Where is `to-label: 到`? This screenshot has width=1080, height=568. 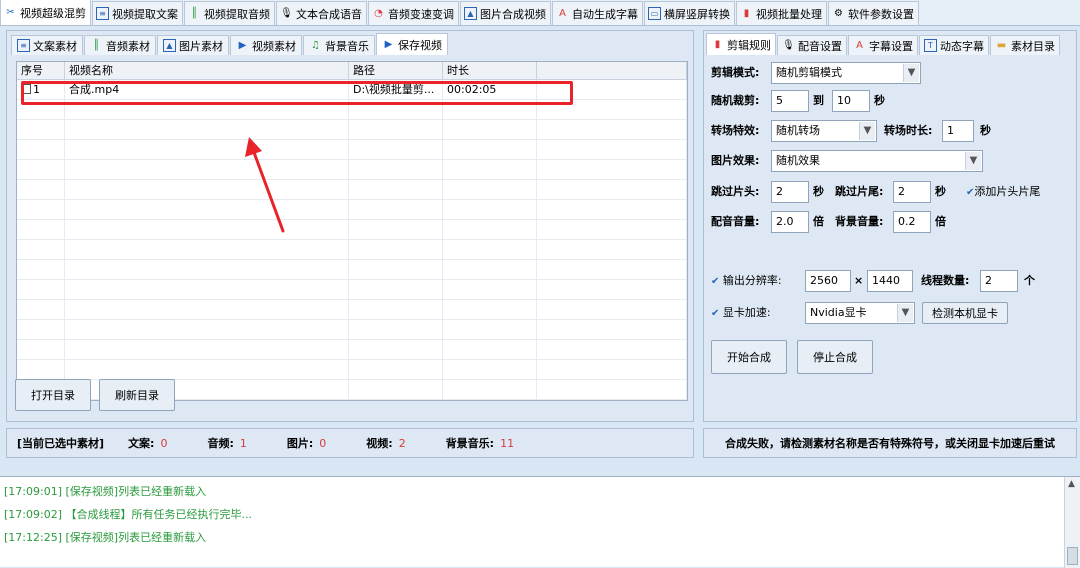 to-label: 到 is located at coordinates (818, 100).